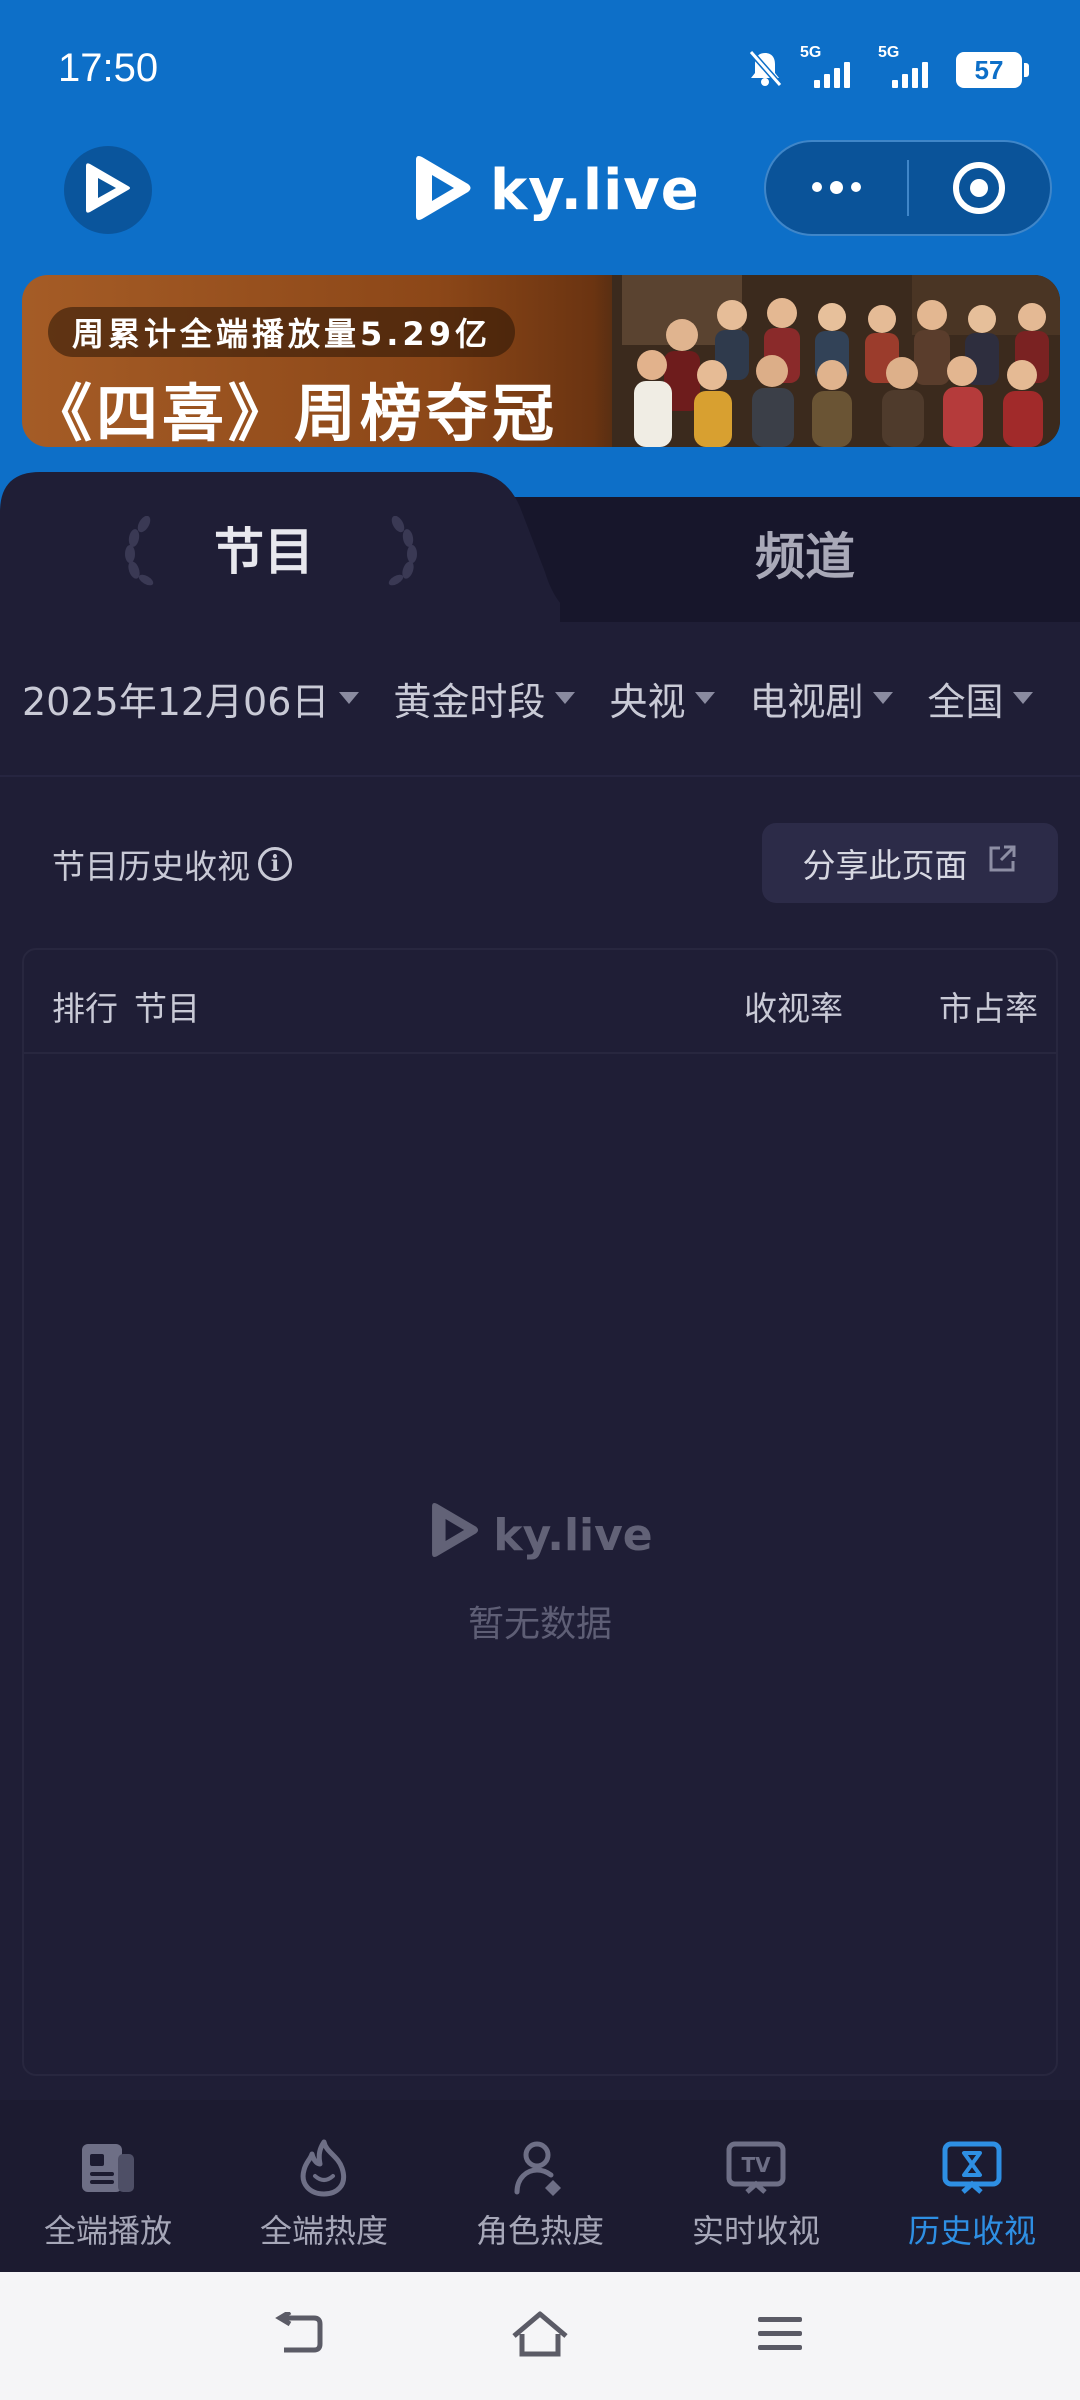 Image resolution: width=1080 pixels, height=2400 pixels. Describe the element at coordinates (108, 68) in the screenshot. I see `status-time: 17:50` at that location.